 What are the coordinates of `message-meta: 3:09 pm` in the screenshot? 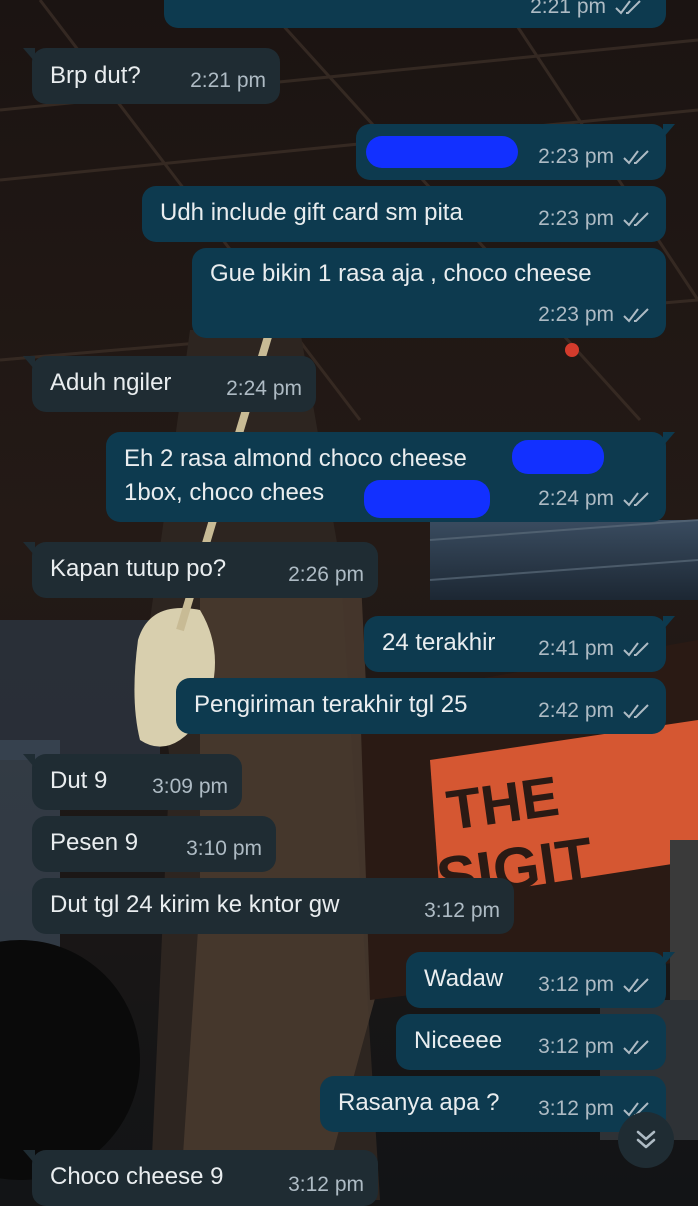 It's located at (190, 787).